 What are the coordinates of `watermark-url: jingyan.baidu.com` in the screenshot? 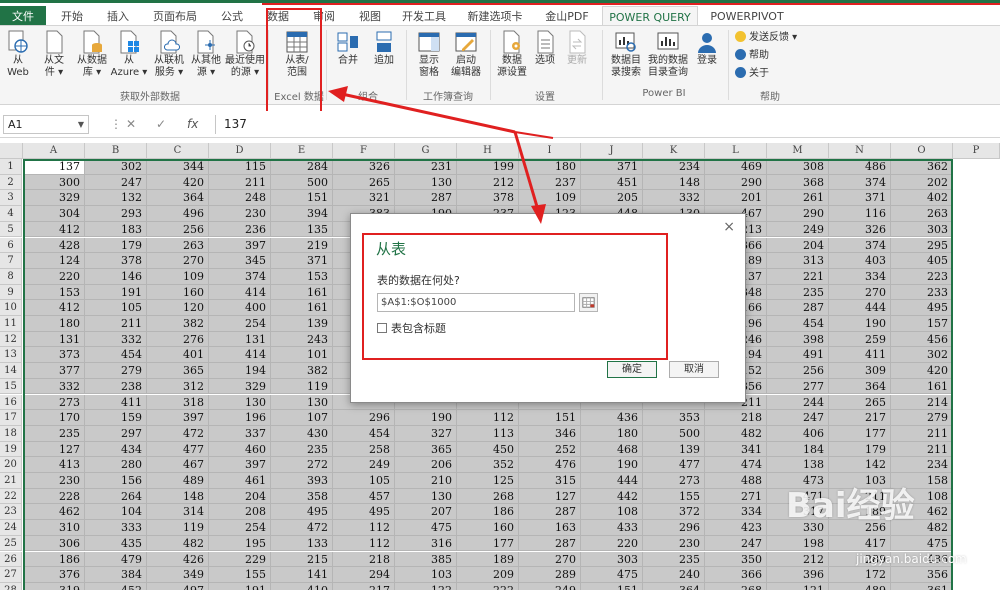 It's located at (911, 559).